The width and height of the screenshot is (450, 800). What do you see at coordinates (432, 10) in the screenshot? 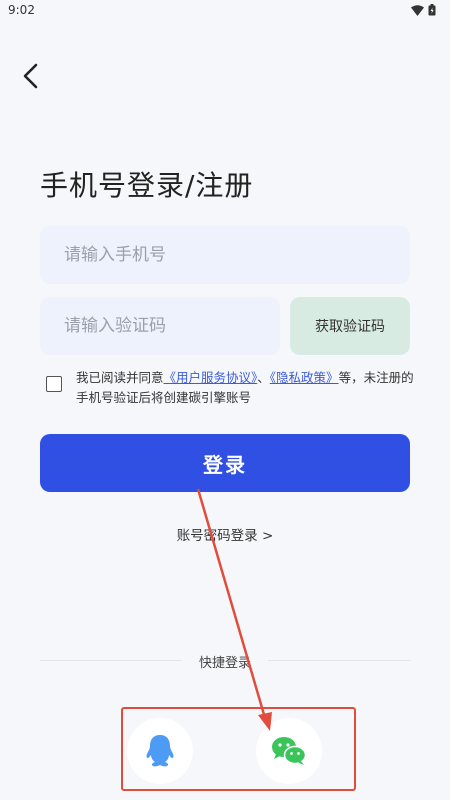
I see `battery-icon` at bounding box center [432, 10].